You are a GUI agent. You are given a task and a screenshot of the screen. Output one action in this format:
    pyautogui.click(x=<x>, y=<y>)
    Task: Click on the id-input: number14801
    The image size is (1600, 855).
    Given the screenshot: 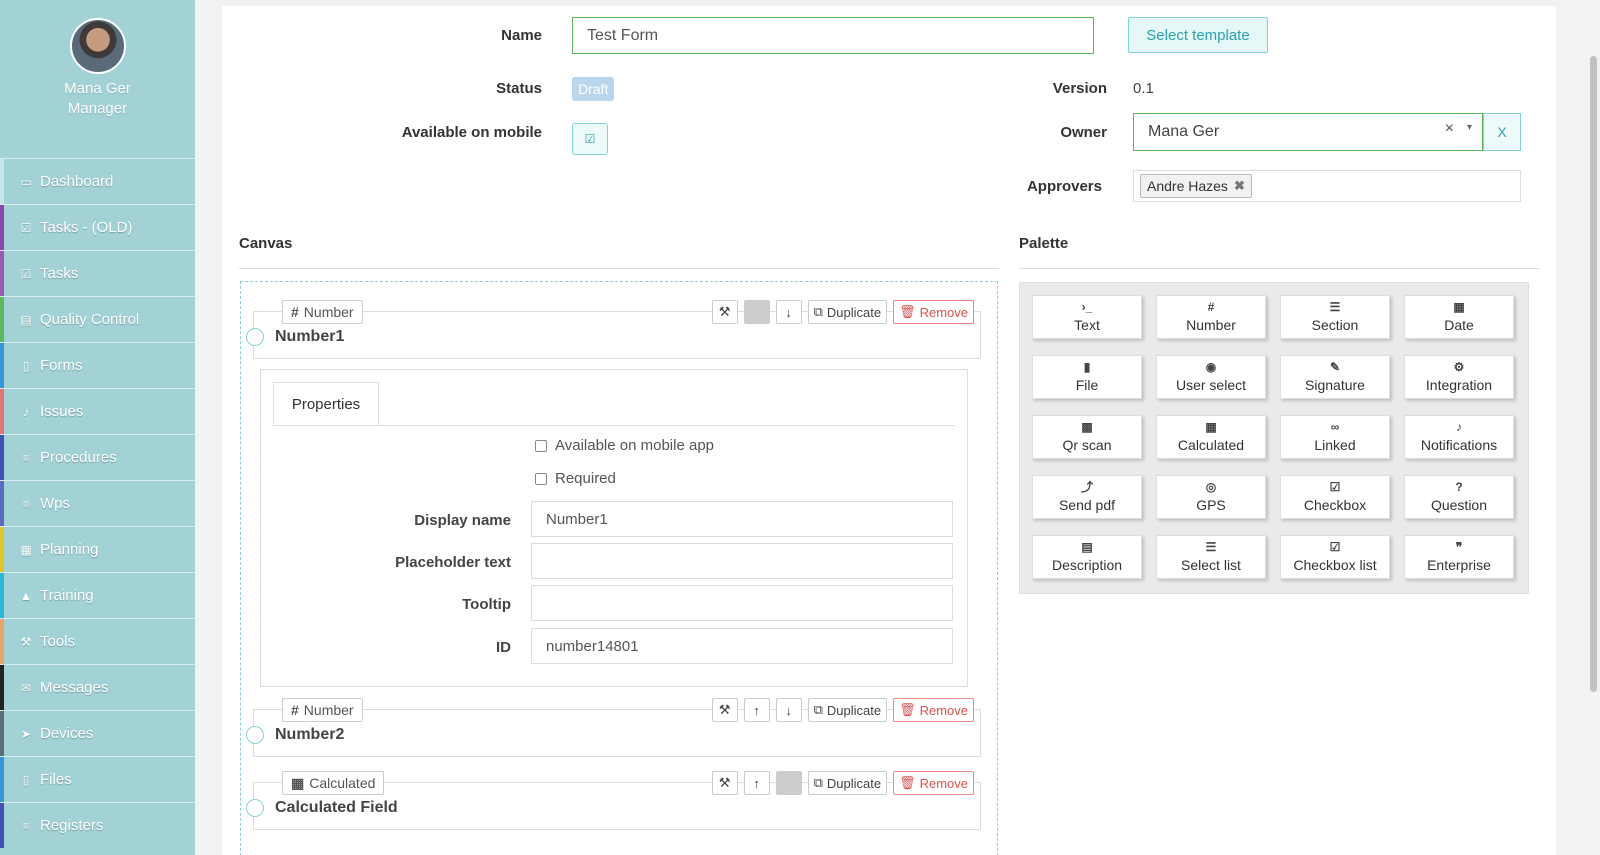 What is the action you would take?
    pyautogui.click(x=742, y=646)
    